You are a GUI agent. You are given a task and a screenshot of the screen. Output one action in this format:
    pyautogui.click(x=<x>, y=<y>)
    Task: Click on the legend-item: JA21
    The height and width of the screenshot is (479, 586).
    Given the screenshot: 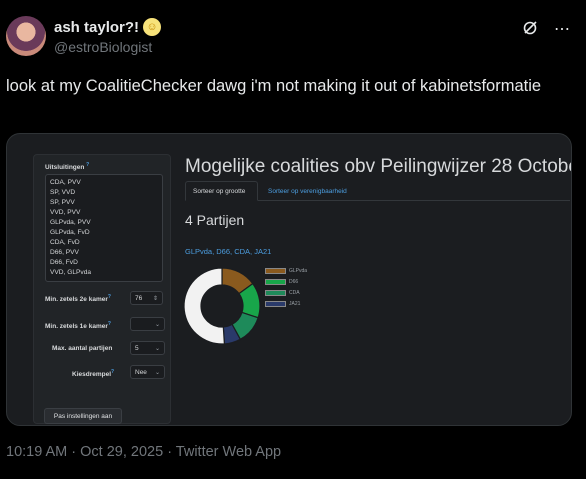 What is the action you would take?
    pyautogui.click(x=286, y=303)
    